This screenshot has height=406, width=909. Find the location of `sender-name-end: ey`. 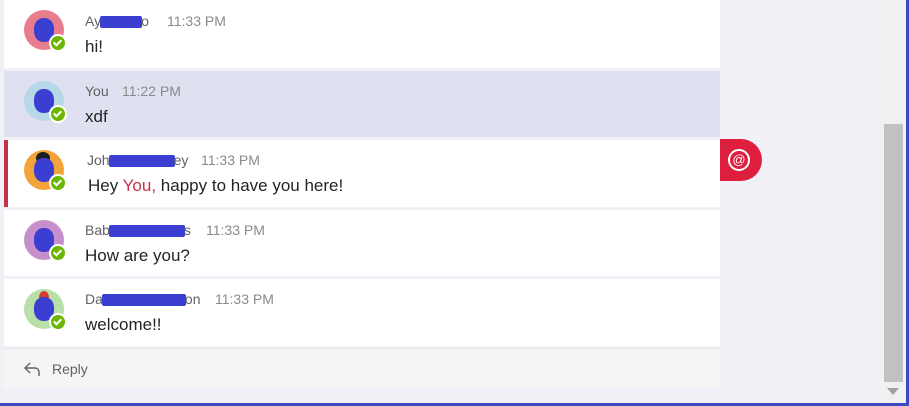

sender-name-end: ey is located at coordinates (181, 160).